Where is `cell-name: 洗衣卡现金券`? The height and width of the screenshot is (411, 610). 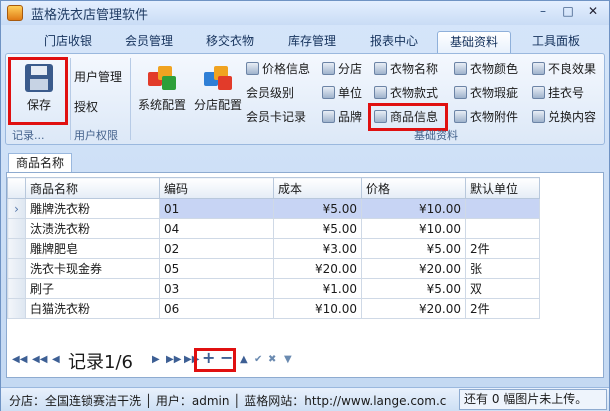 cell-name: 洗衣卡现金券 is located at coordinates (92, 268).